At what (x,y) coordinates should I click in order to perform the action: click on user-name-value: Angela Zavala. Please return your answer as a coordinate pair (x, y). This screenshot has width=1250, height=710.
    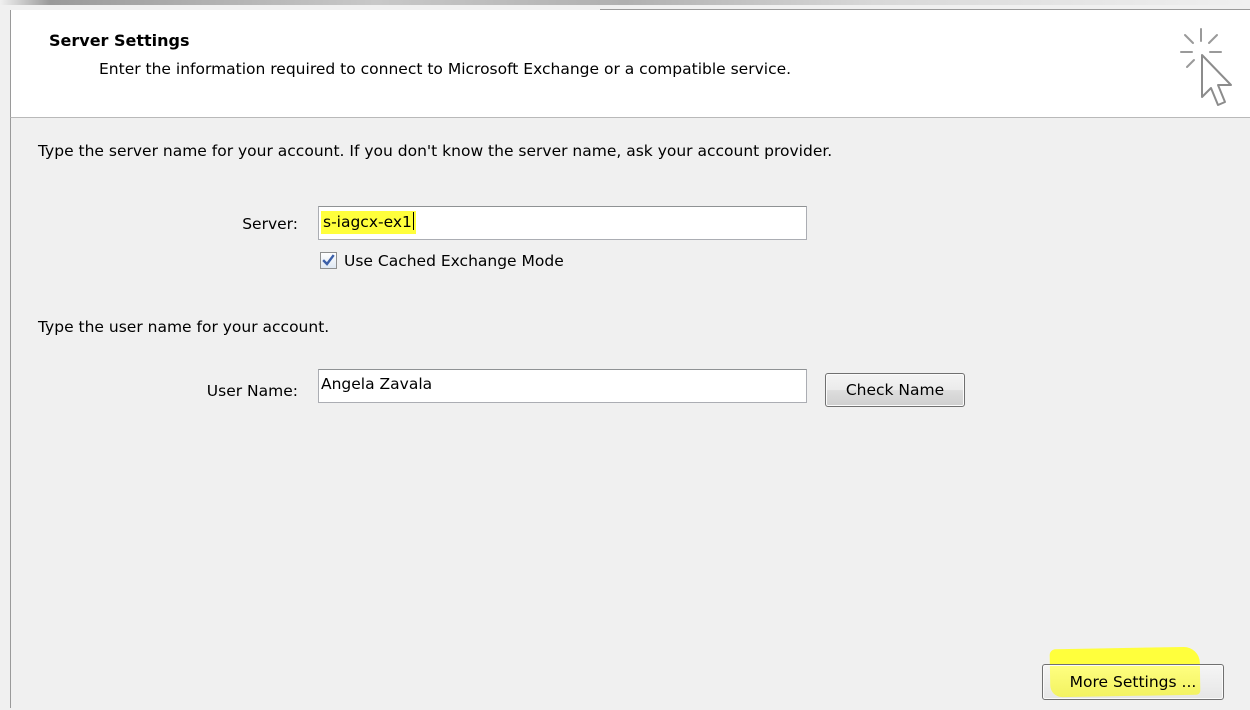
    Looking at the image, I should click on (377, 384).